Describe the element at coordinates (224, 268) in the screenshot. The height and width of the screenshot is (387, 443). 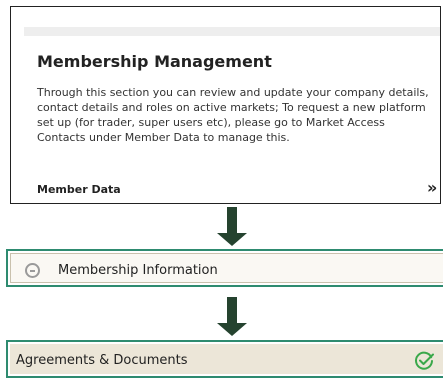
I see `membership-information-step: Membership Information` at that location.